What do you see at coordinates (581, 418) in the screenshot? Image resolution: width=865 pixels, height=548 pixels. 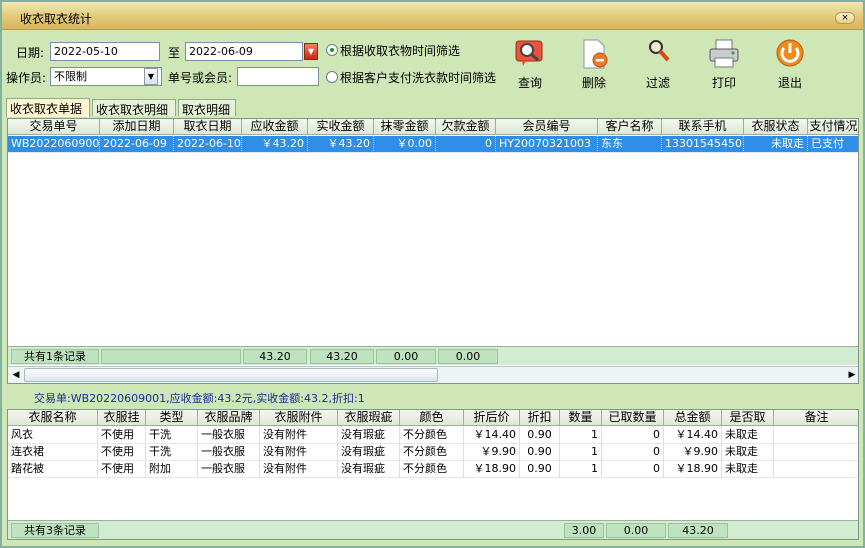 I see `items-header-cell: 数量` at bounding box center [581, 418].